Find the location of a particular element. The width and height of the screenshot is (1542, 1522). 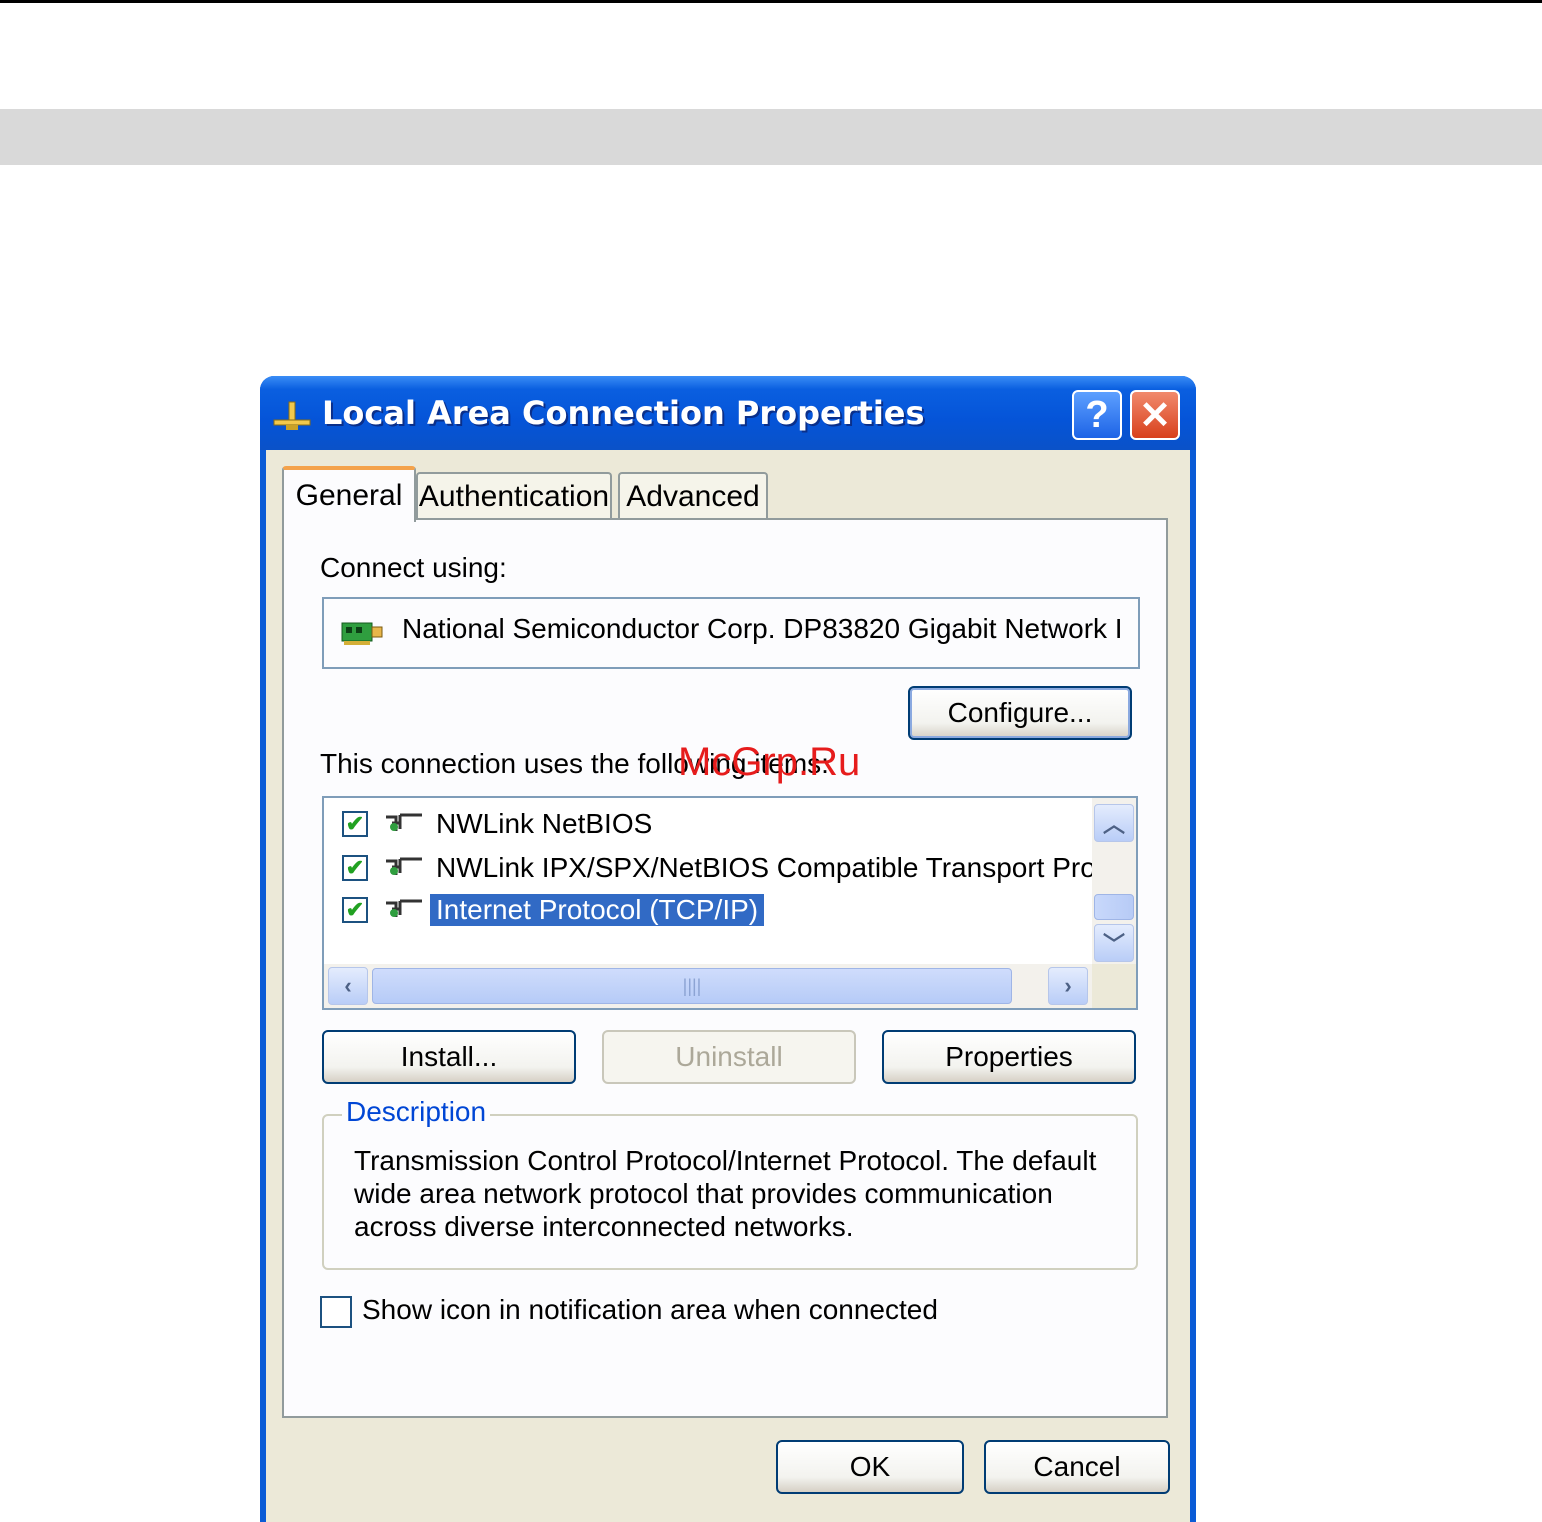

close-icon: ✕ is located at coordinates (1155, 415).